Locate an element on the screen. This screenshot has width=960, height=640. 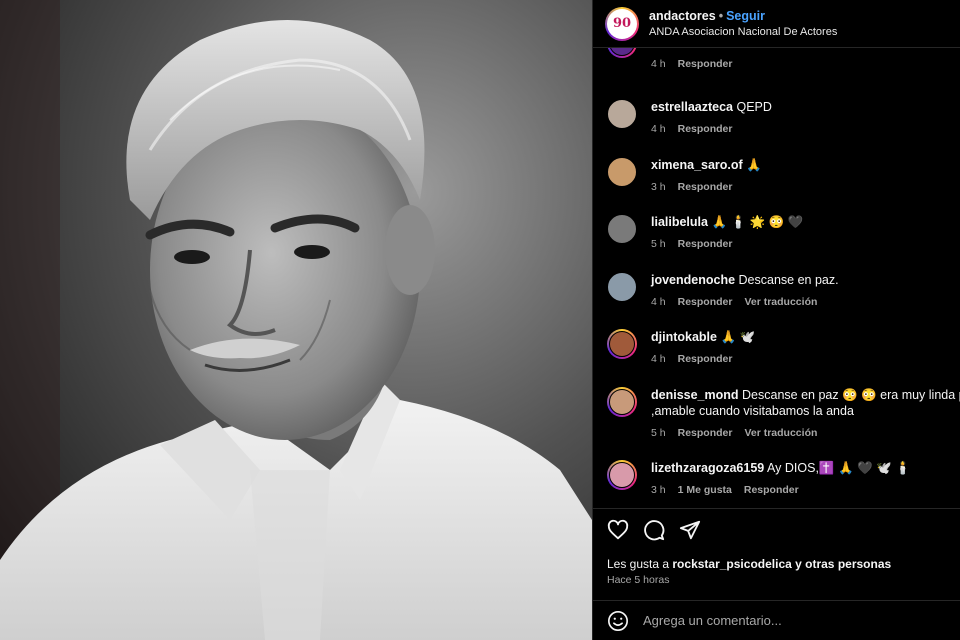
comment-username: denisse_mond is located at coordinates (695, 395).